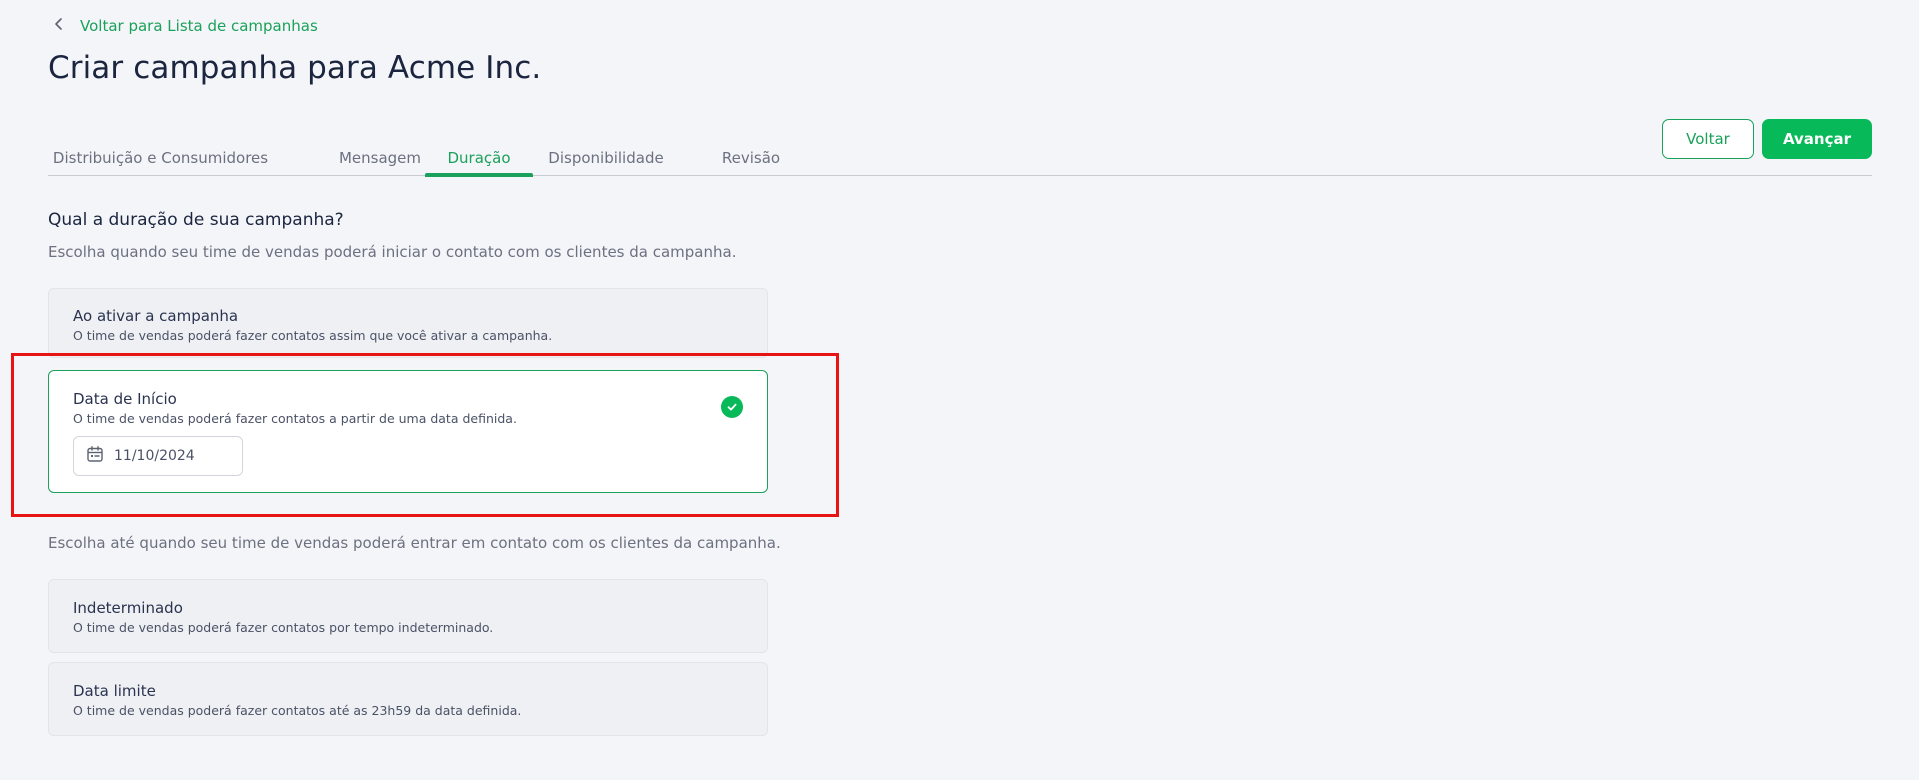  What do you see at coordinates (295, 68) in the screenshot?
I see `page-title: Criar campanha para Acme Inc.` at bounding box center [295, 68].